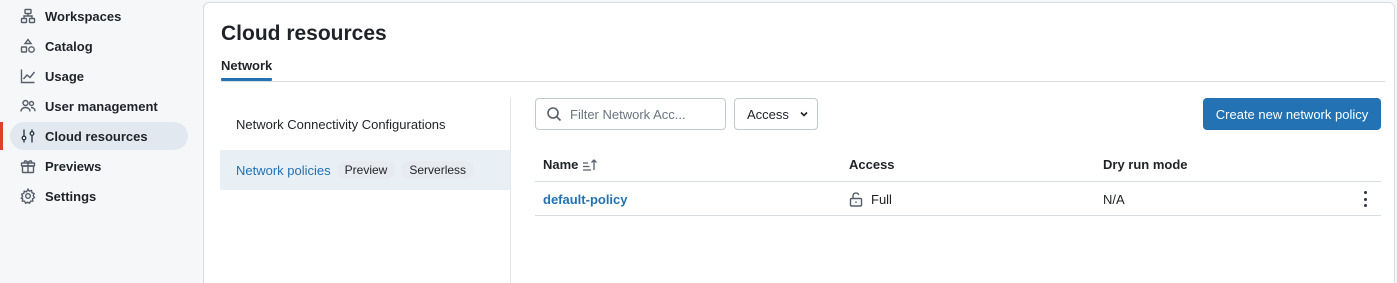 The height and width of the screenshot is (283, 1397). I want to click on access-filter-dropdown: Access, so click(776, 114).